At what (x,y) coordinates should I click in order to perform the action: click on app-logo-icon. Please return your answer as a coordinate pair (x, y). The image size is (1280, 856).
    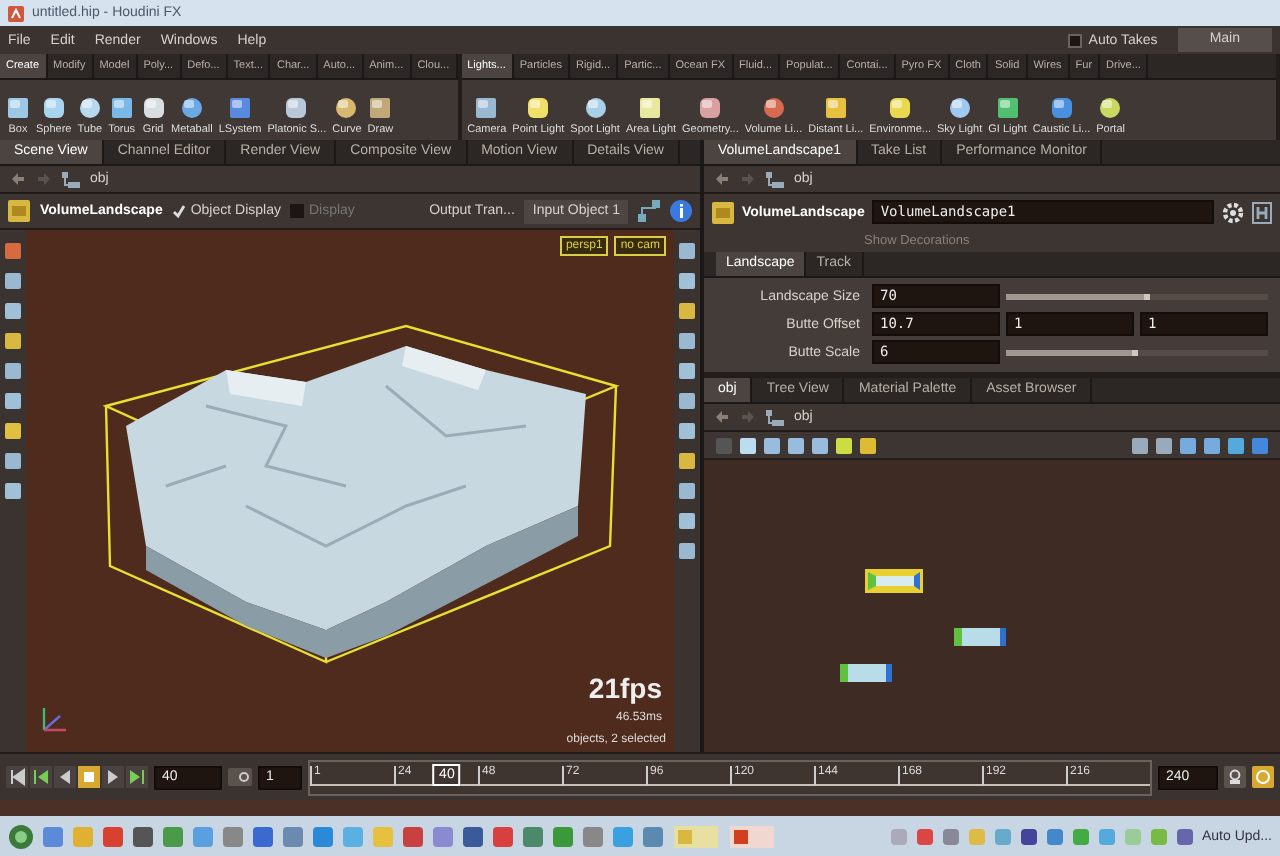
    Looking at the image, I should click on (16, 13).